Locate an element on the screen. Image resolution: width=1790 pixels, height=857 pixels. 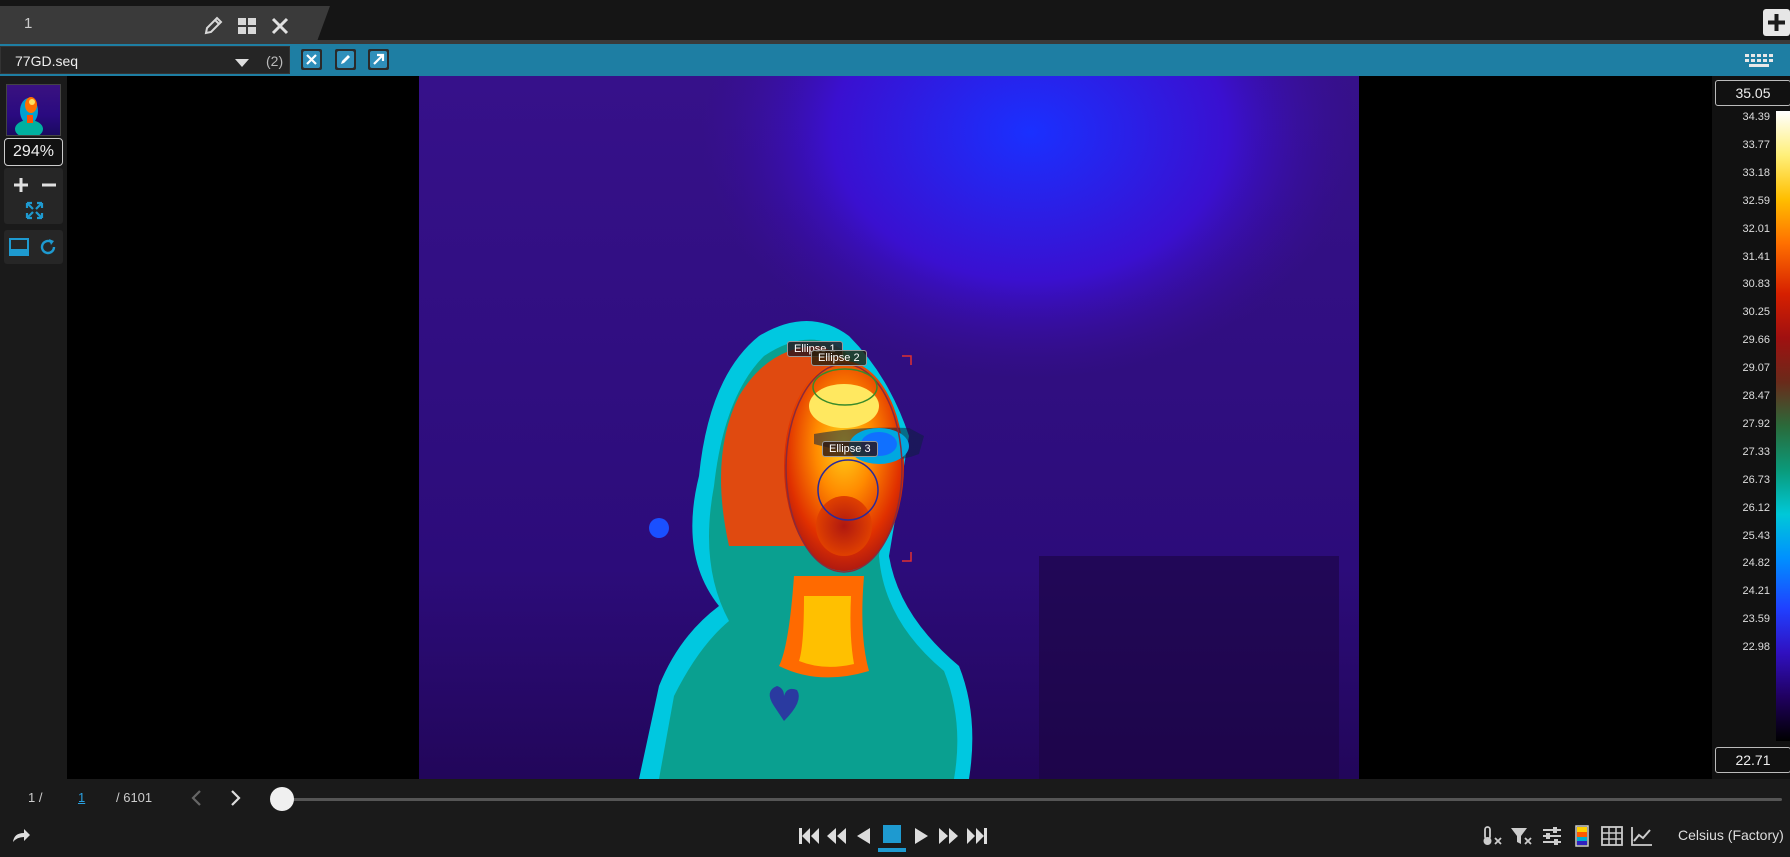
pencil-icon is located at coordinates (213, 26).